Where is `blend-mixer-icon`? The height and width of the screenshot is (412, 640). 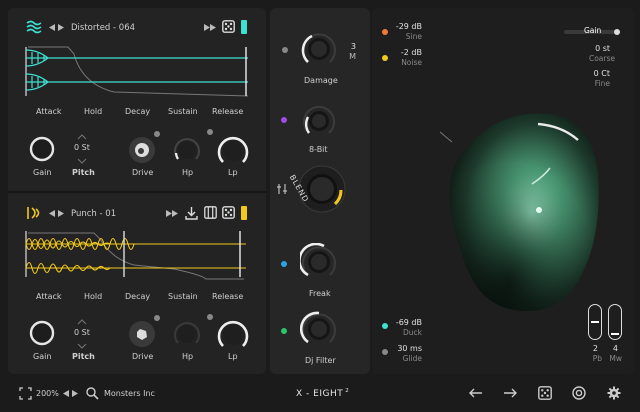 blend-mixer-icon is located at coordinates (282, 189).